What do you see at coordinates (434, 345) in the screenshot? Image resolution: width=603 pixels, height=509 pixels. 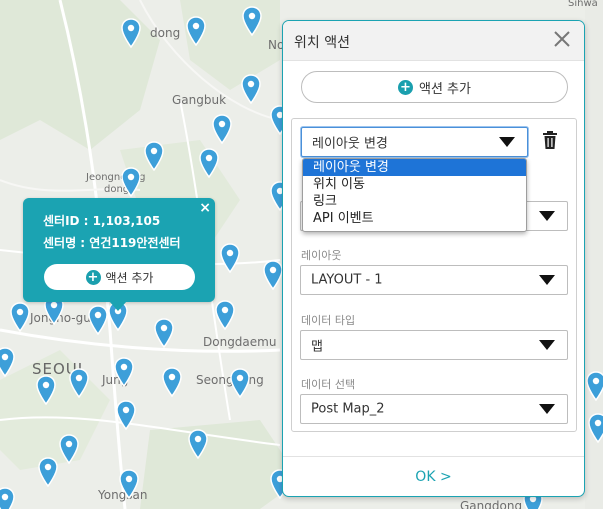 I see `data-type-select: 맵` at bounding box center [434, 345].